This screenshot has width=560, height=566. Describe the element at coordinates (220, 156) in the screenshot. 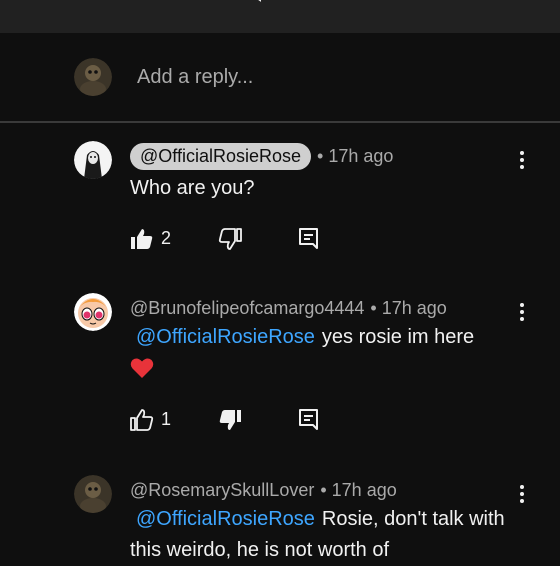

I see `comment-author: @OfficialRosieRose` at that location.